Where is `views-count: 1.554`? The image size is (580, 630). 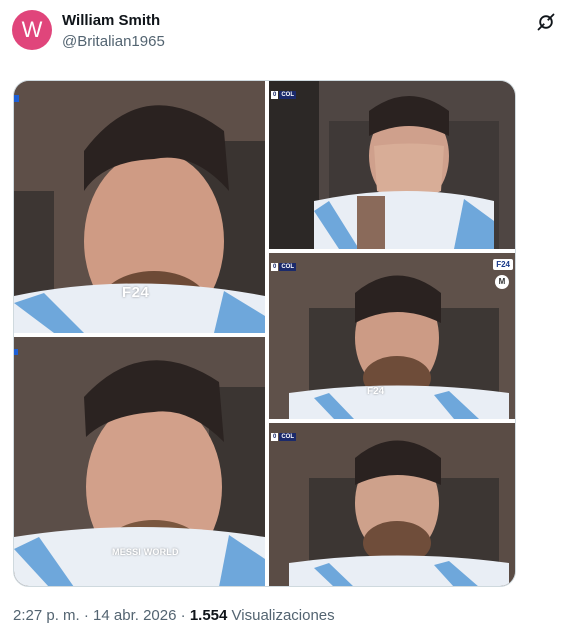
views-count: 1.554 is located at coordinates (208, 615).